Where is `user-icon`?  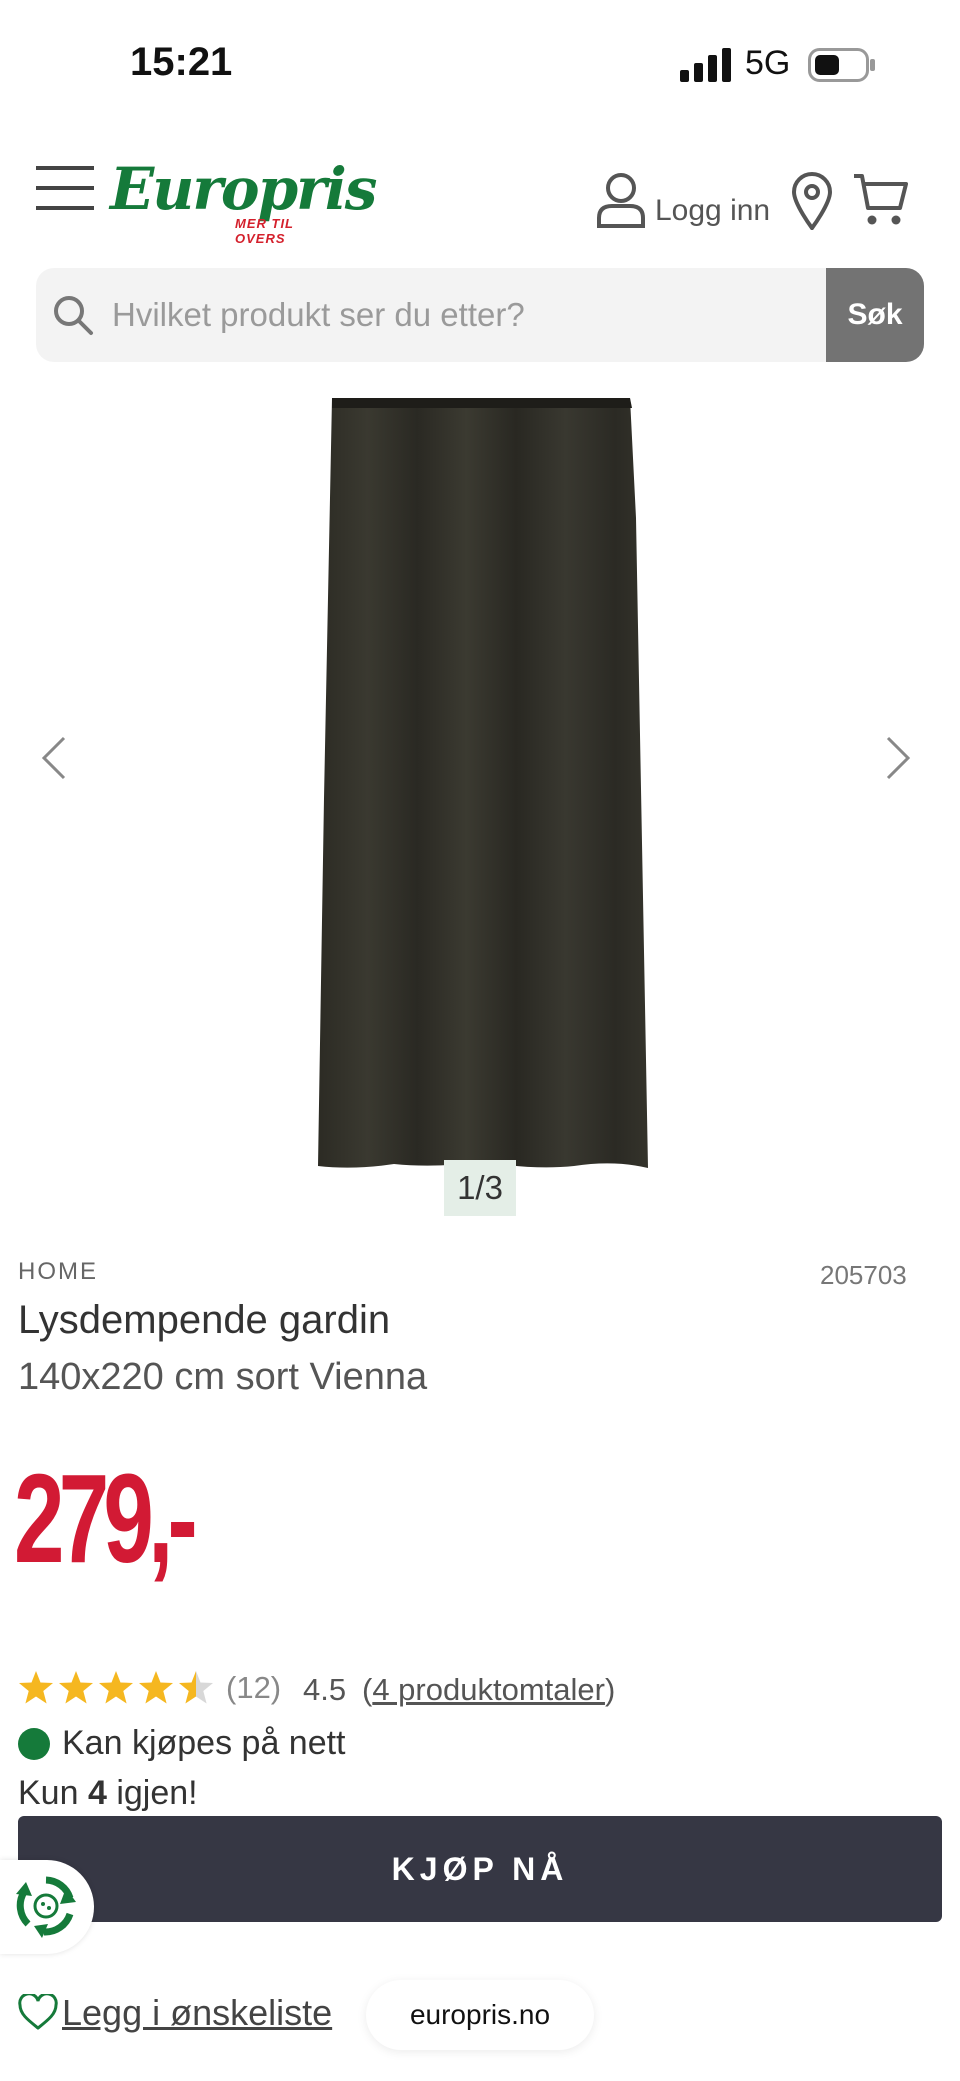
user-icon is located at coordinates (621, 200).